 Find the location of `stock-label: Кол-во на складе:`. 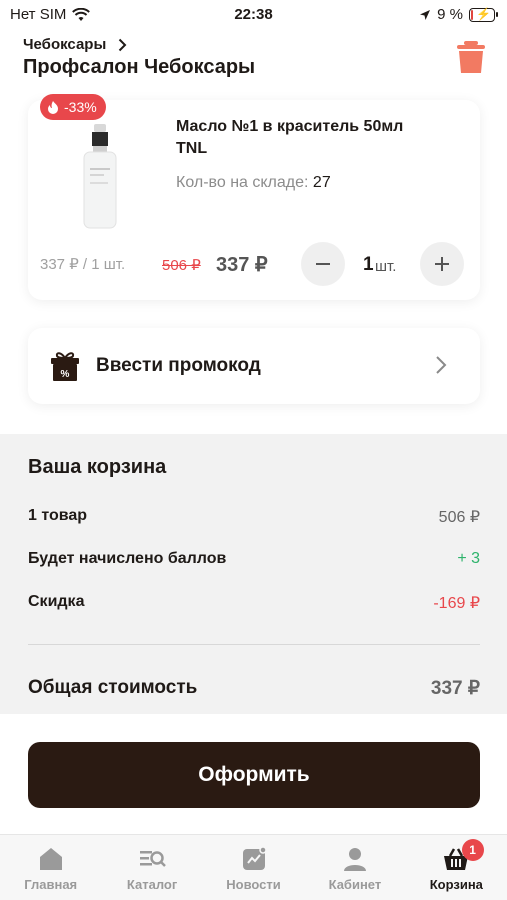

stock-label: Кол-во на складе: is located at coordinates (242, 182).